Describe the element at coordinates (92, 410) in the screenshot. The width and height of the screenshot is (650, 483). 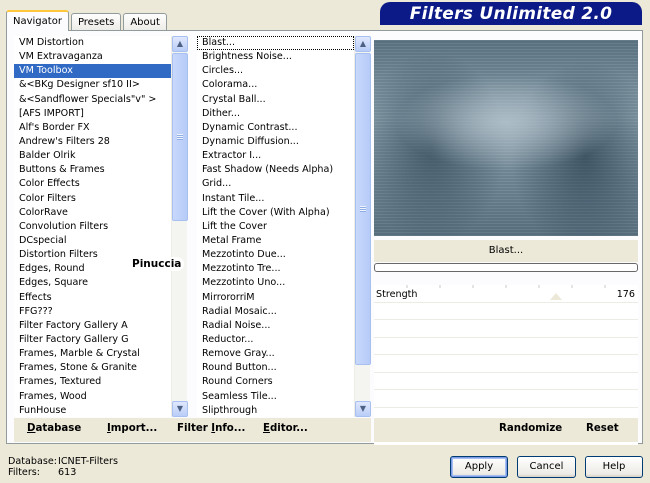
I see `category-item: FunHouse` at that location.